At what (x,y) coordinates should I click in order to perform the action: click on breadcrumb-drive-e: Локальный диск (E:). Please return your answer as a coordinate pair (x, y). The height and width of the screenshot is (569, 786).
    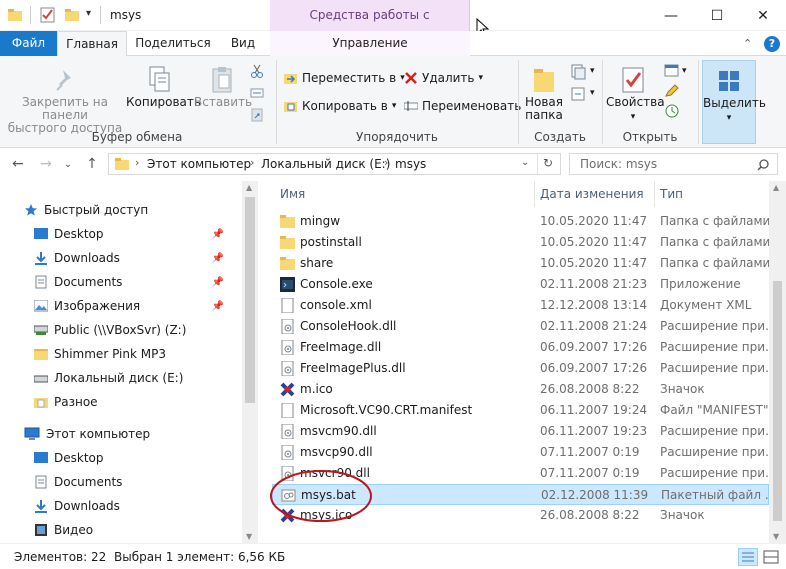
    Looking at the image, I should click on (325, 164).